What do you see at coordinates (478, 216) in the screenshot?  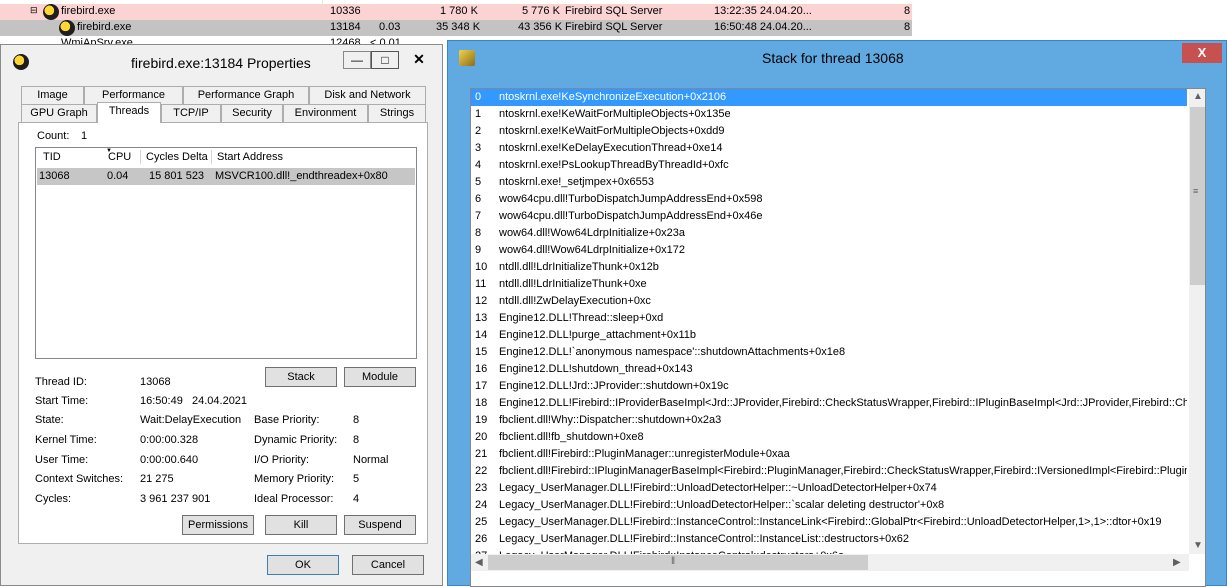 I see `frame-index: 7` at bounding box center [478, 216].